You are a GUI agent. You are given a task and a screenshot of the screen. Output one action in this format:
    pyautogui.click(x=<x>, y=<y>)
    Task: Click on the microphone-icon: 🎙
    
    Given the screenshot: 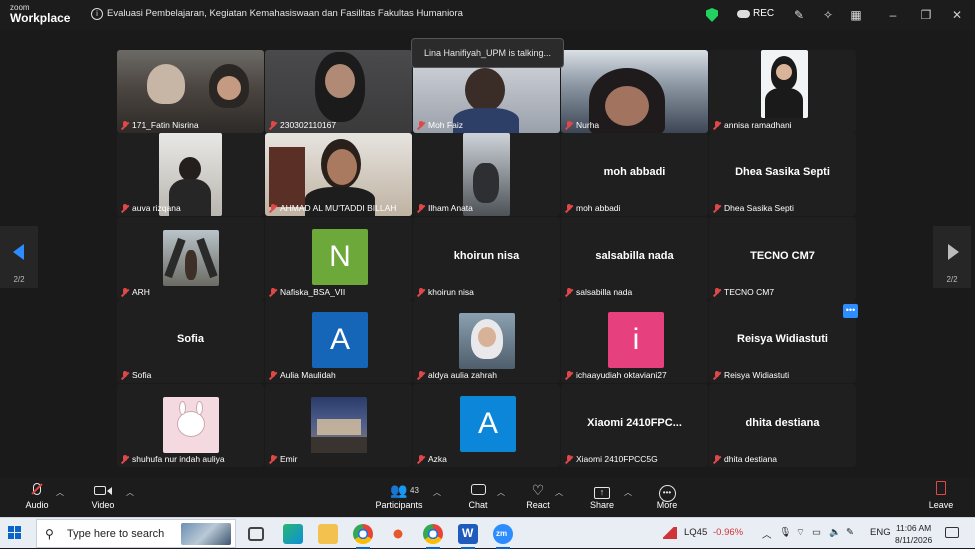 What is the action you would take?
    pyautogui.click(x=785, y=532)
    